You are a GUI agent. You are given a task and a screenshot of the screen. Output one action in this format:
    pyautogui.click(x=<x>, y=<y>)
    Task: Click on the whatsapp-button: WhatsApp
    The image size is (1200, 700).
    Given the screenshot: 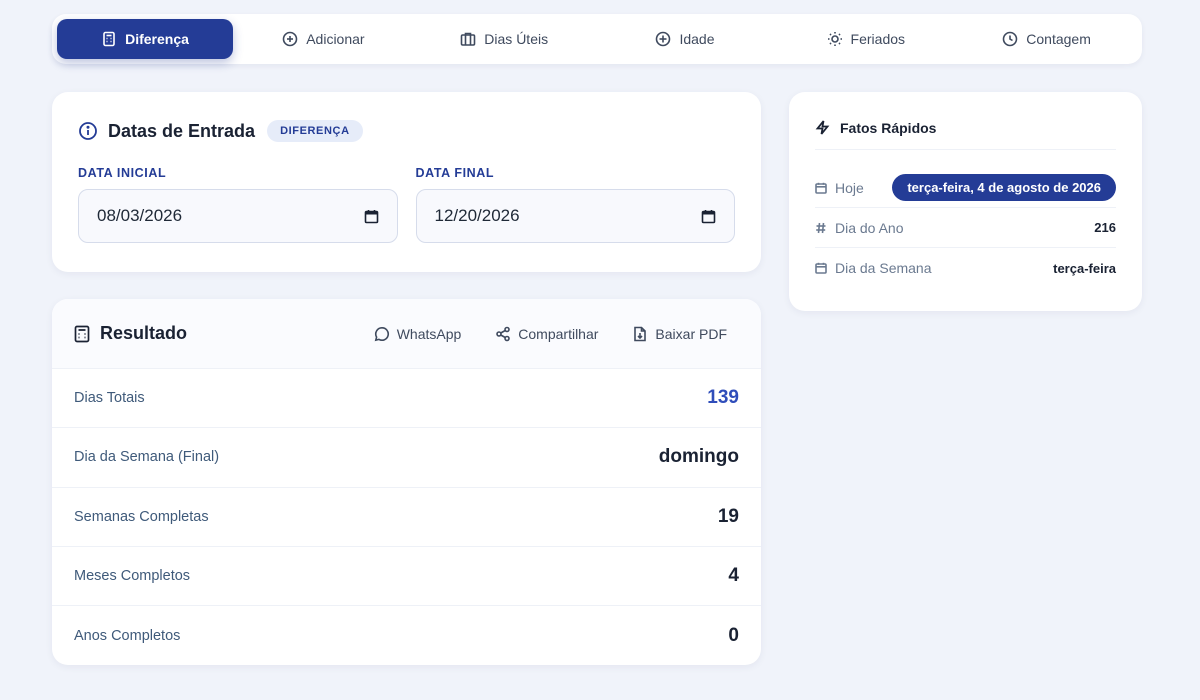 What is the action you would take?
    pyautogui.click(x=418, y=333)
    